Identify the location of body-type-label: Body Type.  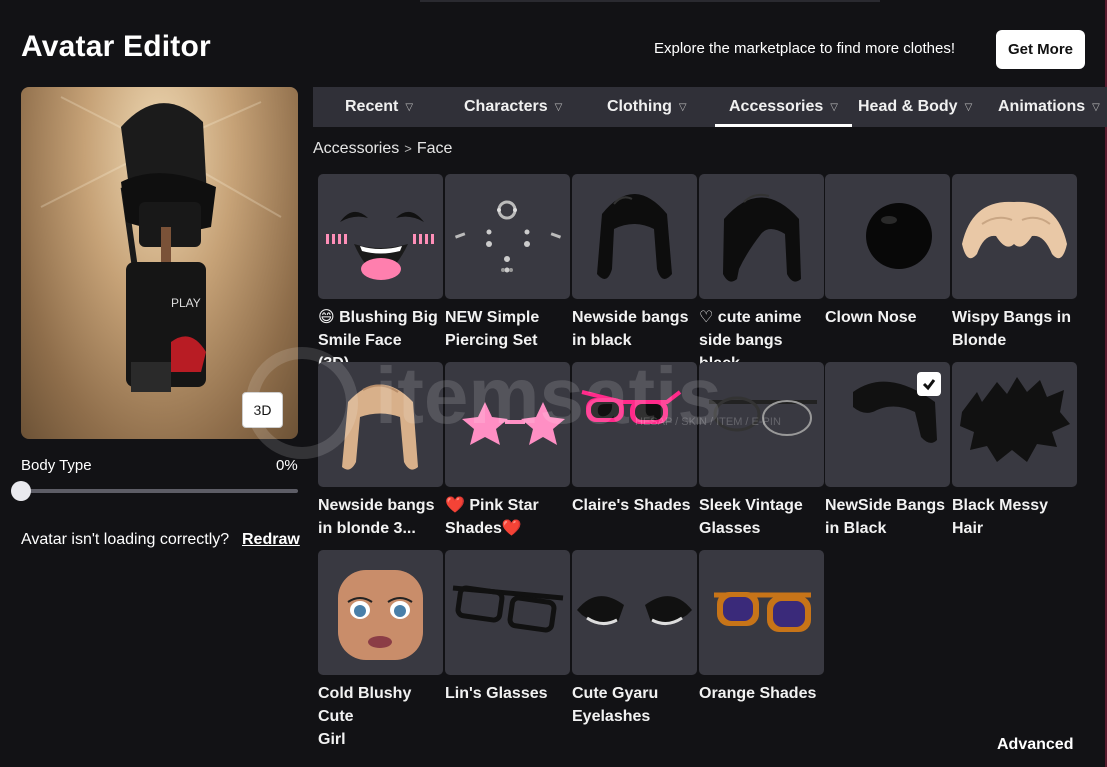
(56, 465).